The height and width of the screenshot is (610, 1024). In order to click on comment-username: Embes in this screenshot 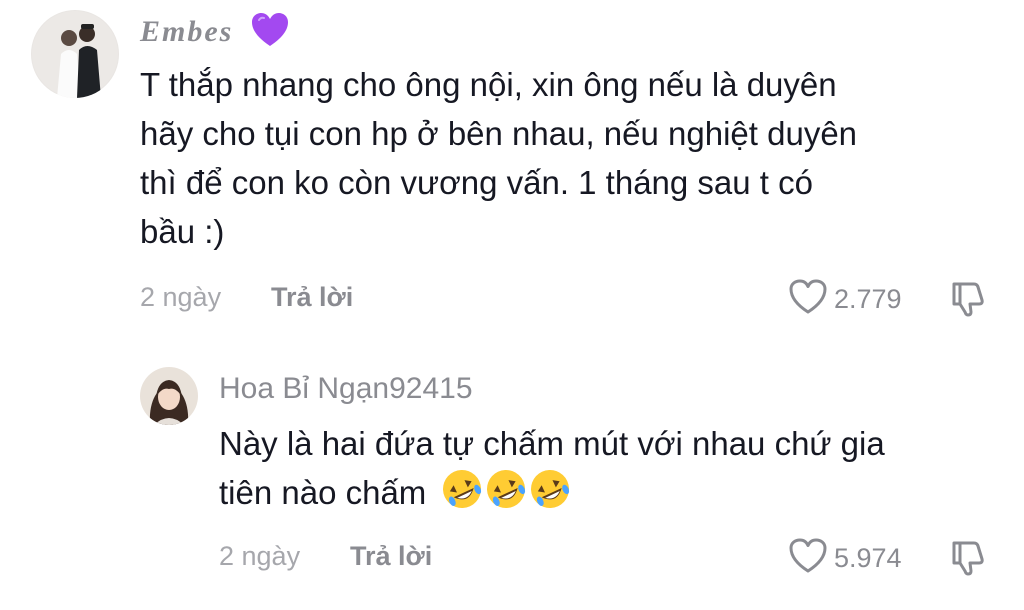, I will do `click(214, 34)`.